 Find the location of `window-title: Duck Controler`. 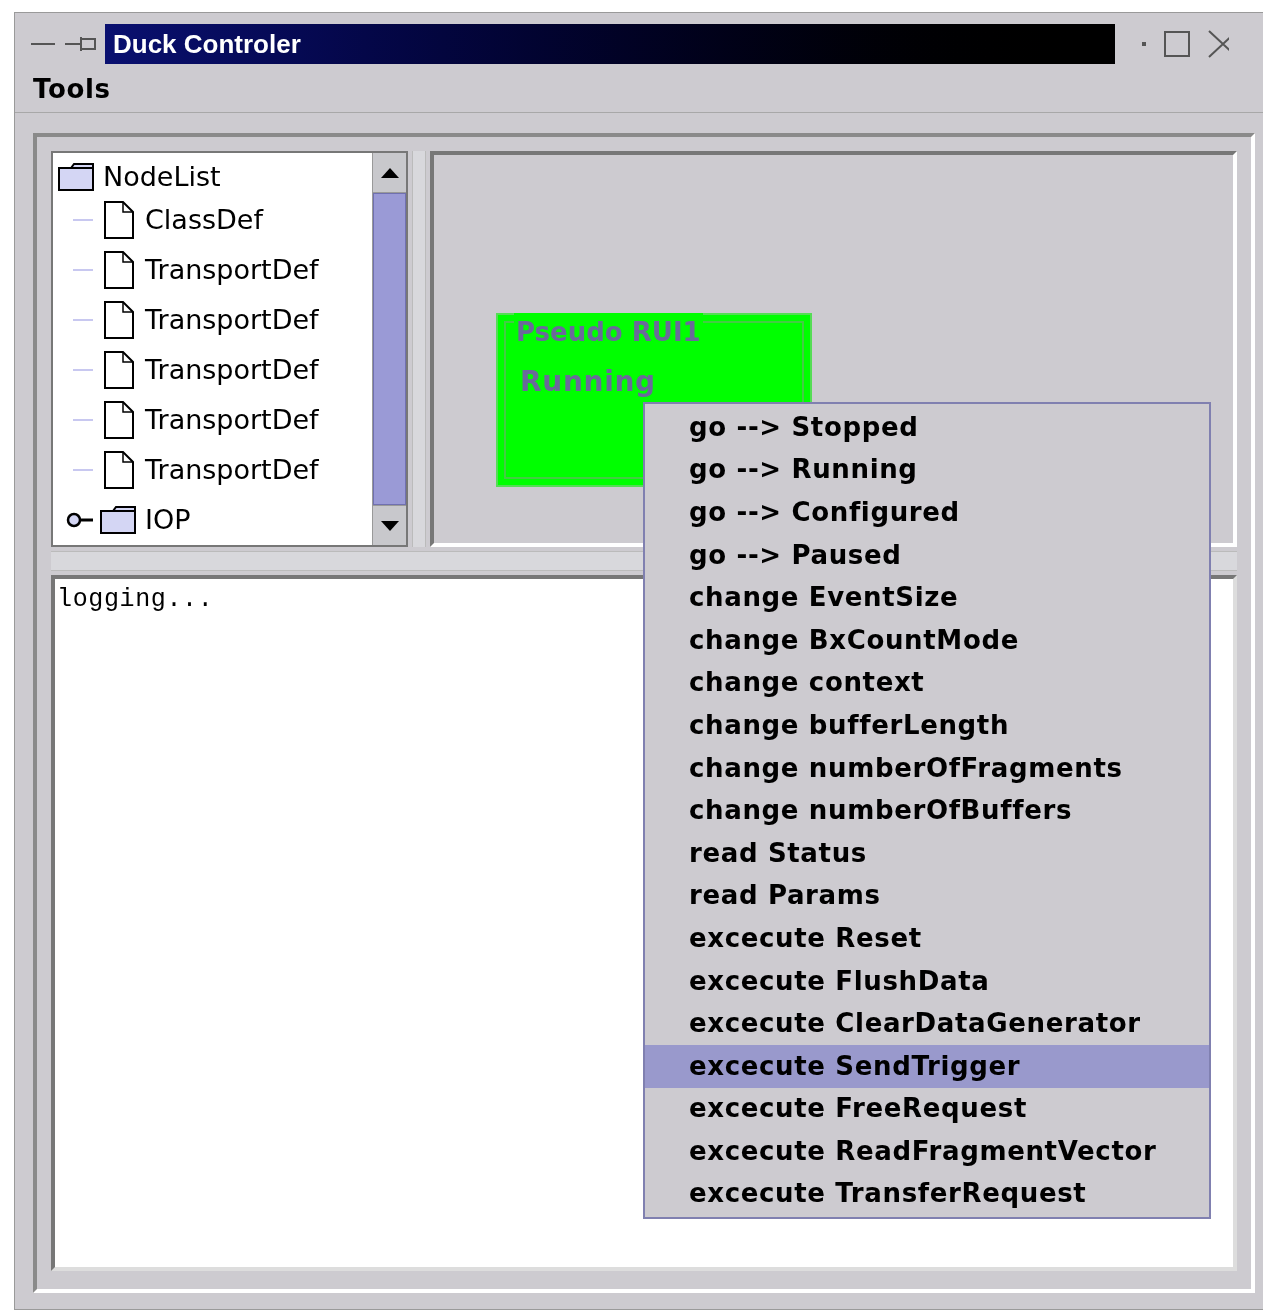

window-title: Duck Controler is located at coordinates (207, 44).